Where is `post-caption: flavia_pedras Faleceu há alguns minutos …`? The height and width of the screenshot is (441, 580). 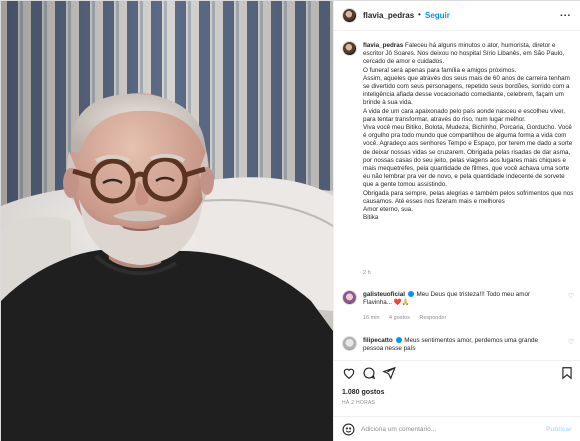
post-caption: flavia_pedras Faleceu há alguns minutos … is located at coordinates (469, 132).